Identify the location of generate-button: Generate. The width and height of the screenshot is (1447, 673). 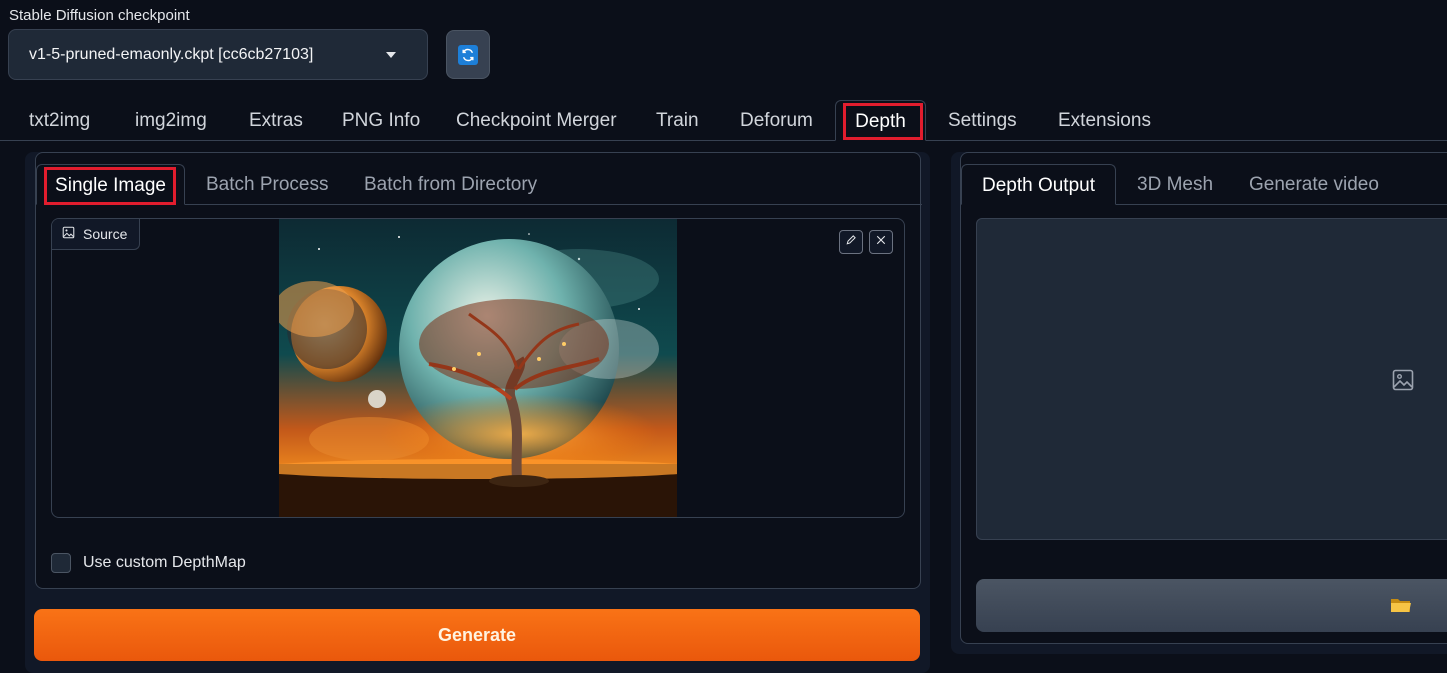
(477, 635).